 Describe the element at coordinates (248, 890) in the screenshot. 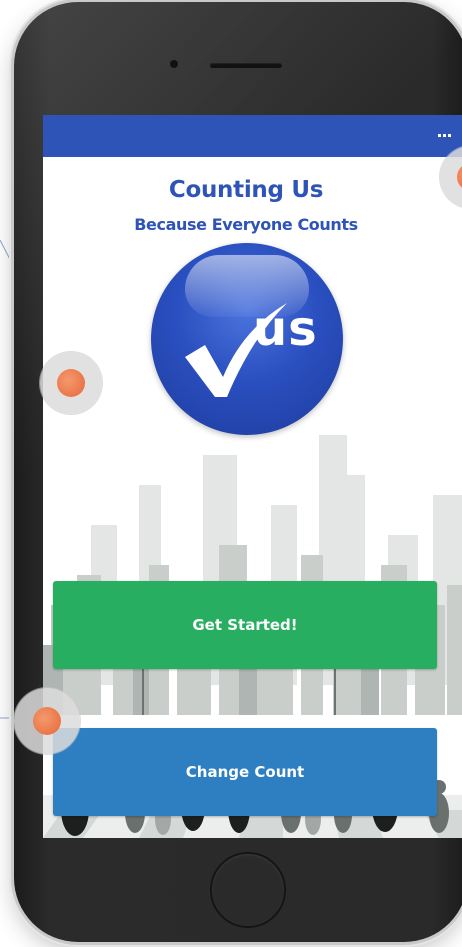

I see `home-button` at that location.